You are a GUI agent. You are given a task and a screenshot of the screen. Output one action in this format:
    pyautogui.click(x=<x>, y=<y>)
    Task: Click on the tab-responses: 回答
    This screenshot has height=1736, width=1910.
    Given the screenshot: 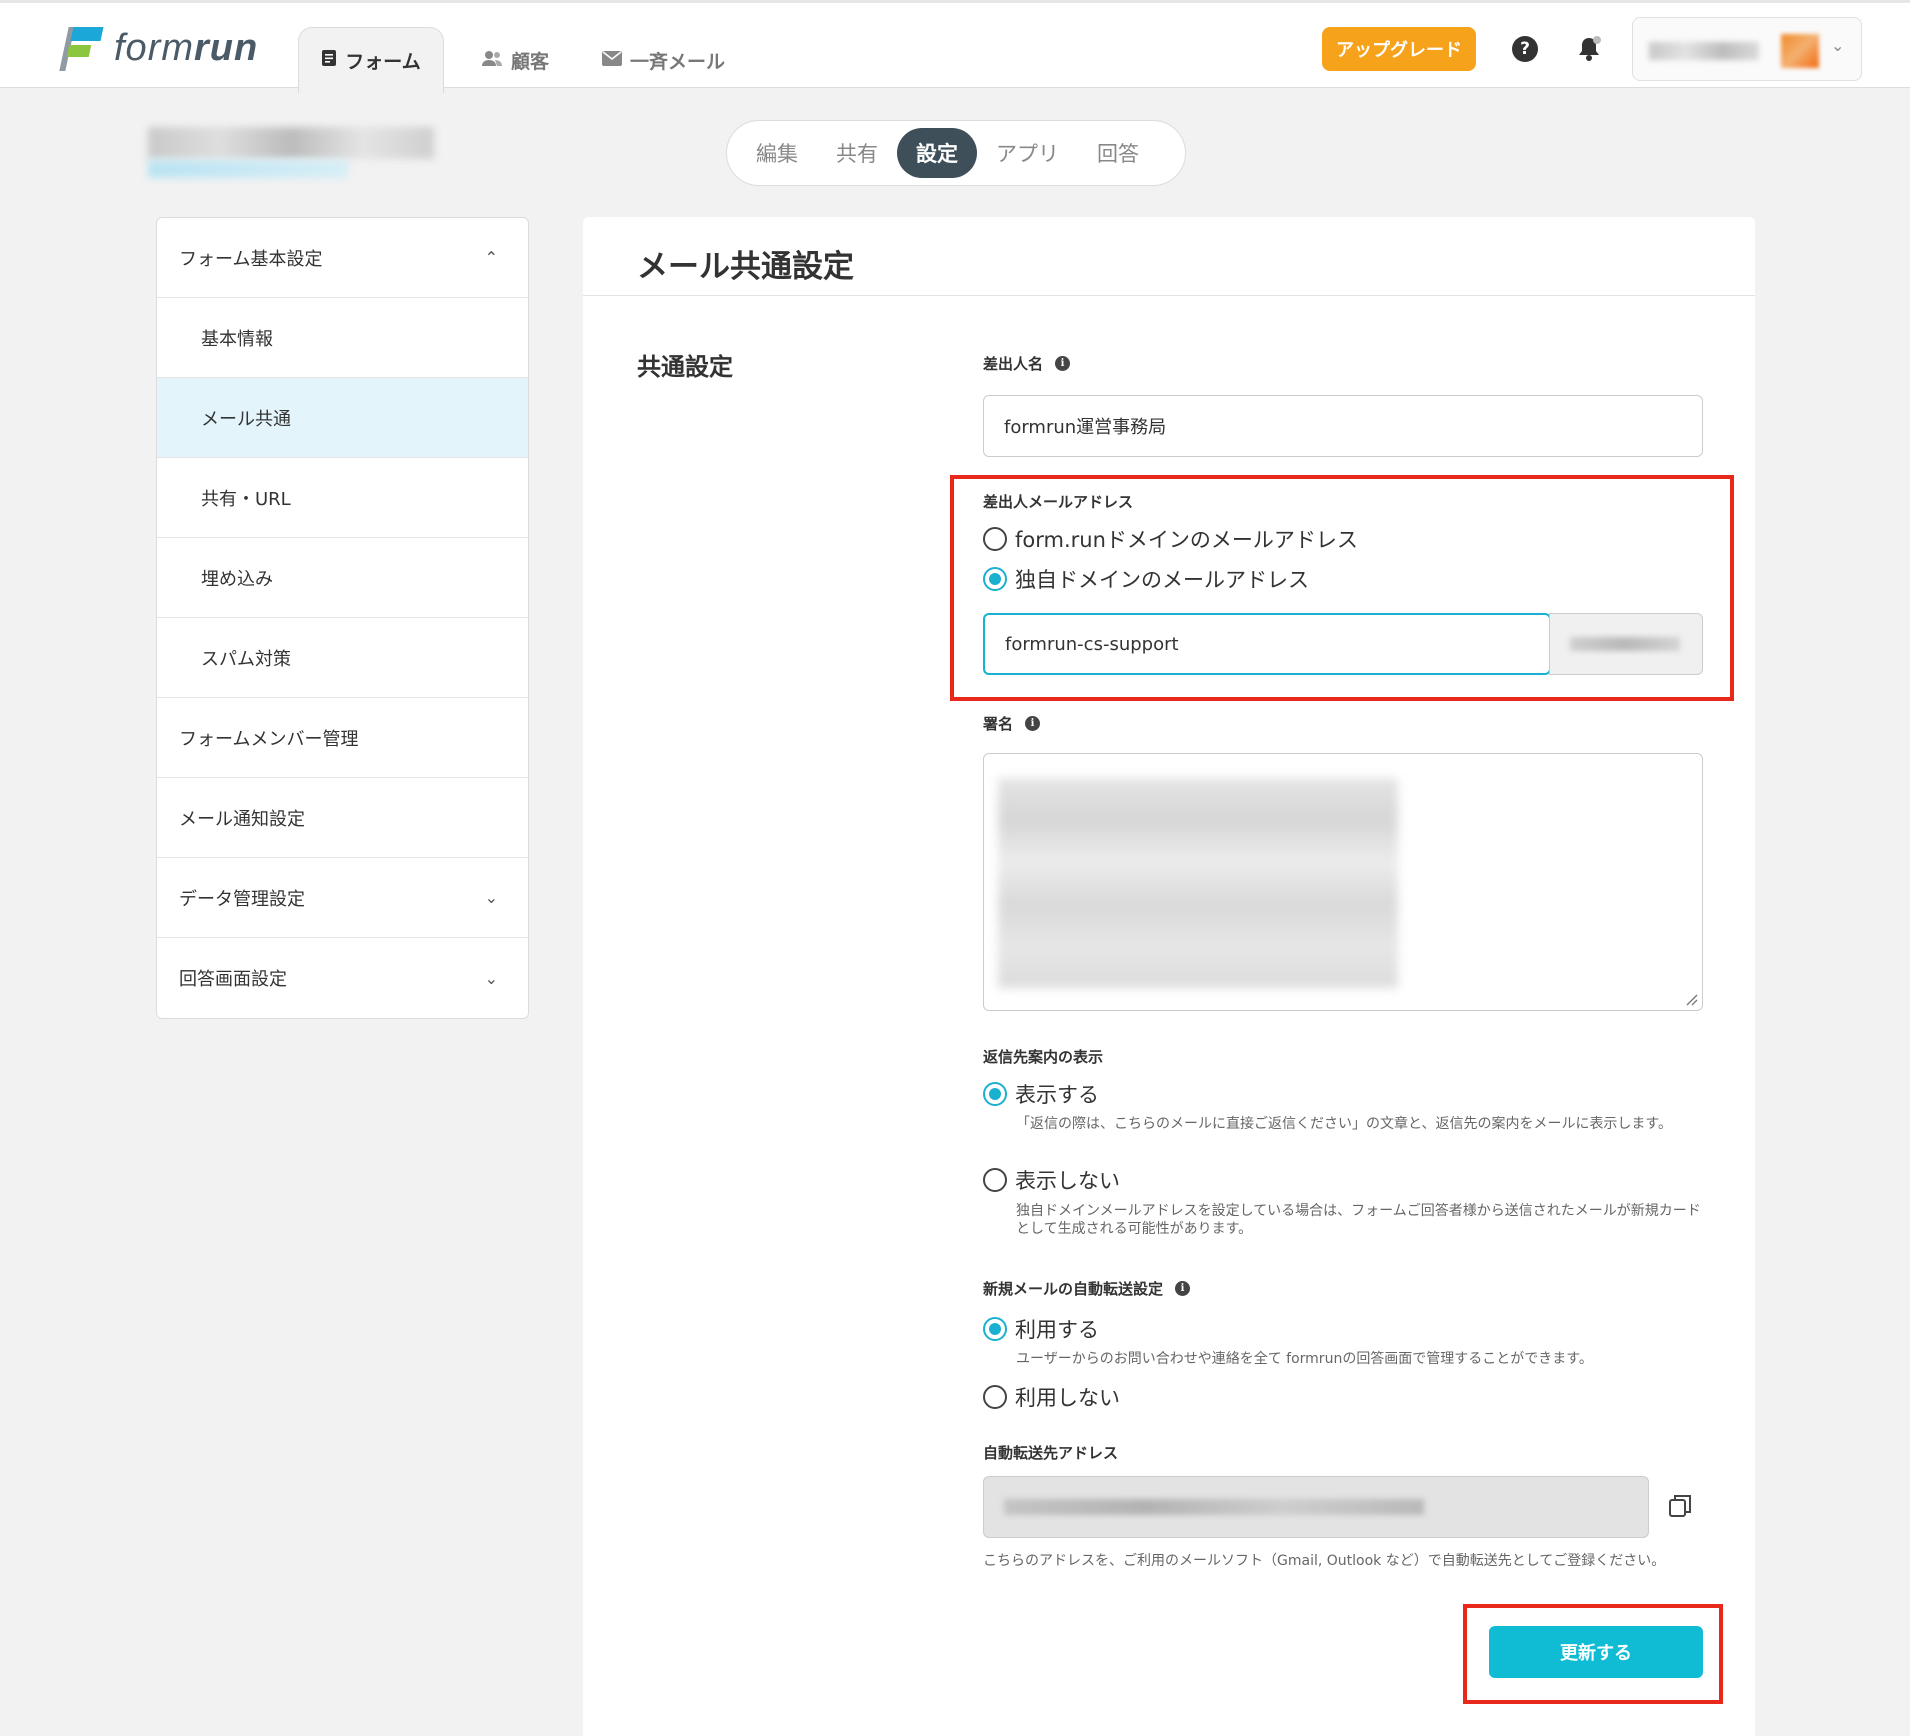 What is the action you would take?
    pyautogui.click(x=1118, y=153)
    